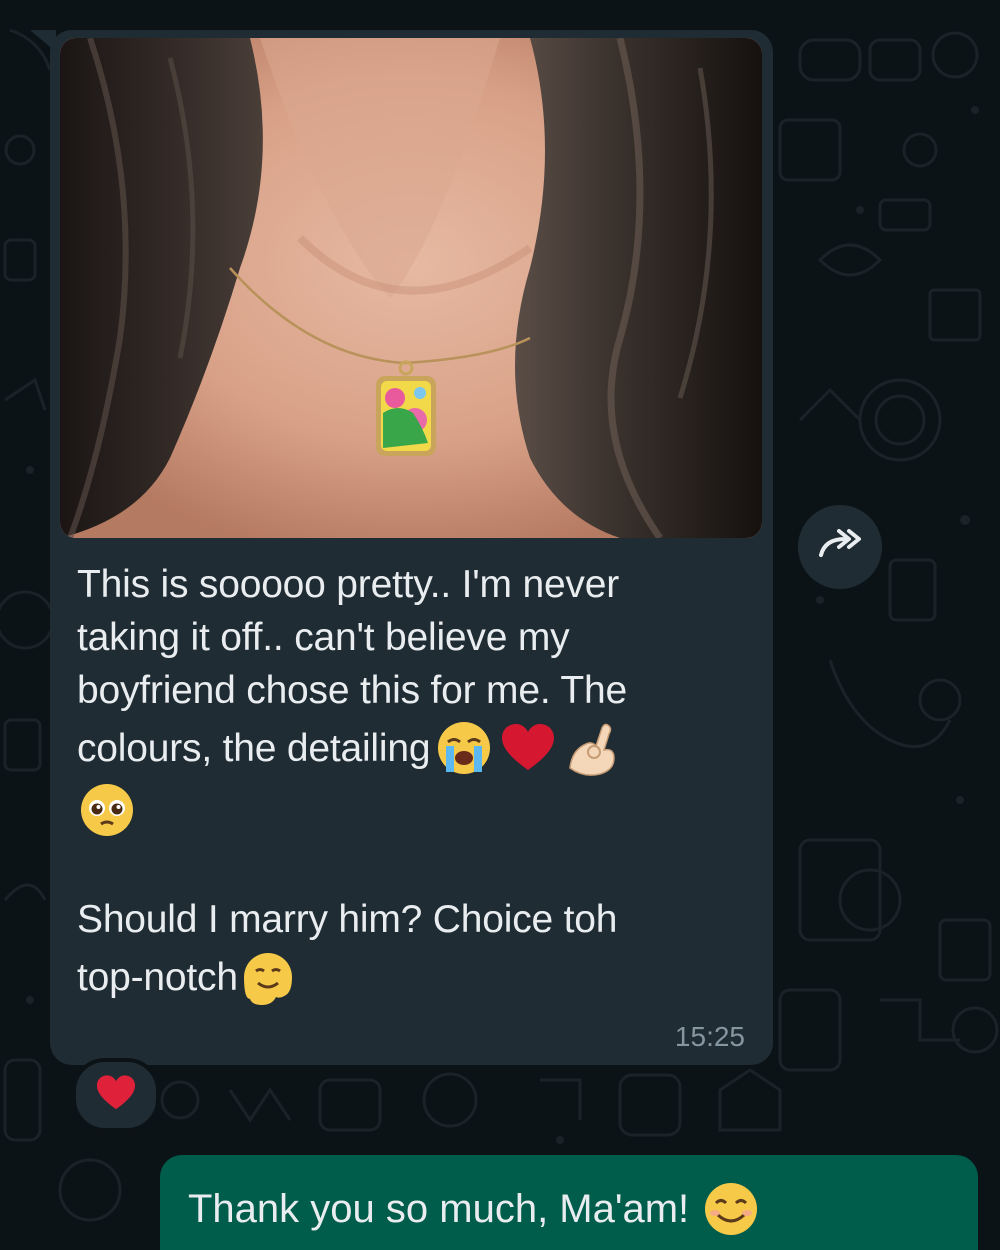 The width and height of the screenshot is (1000, 1250). Describe the element at coordinates (417, 810) in the screenshot. I see `message-emoji-line` at that location.